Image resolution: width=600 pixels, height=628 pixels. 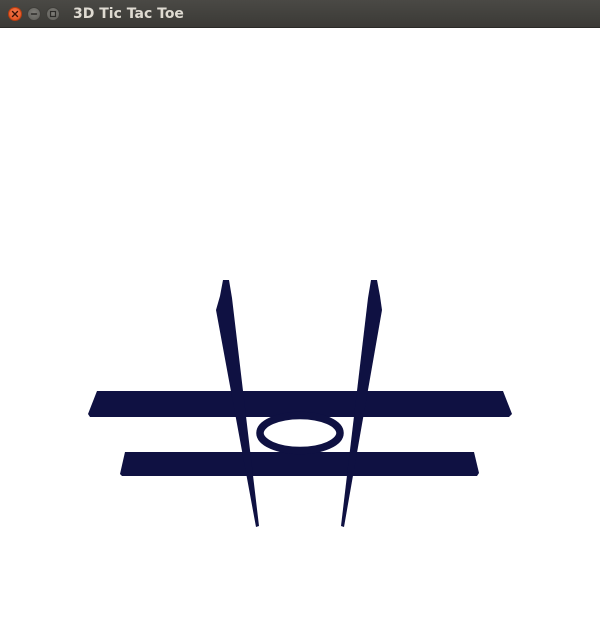 I want to click on maximize-window-button, so click(x=53, y=14).